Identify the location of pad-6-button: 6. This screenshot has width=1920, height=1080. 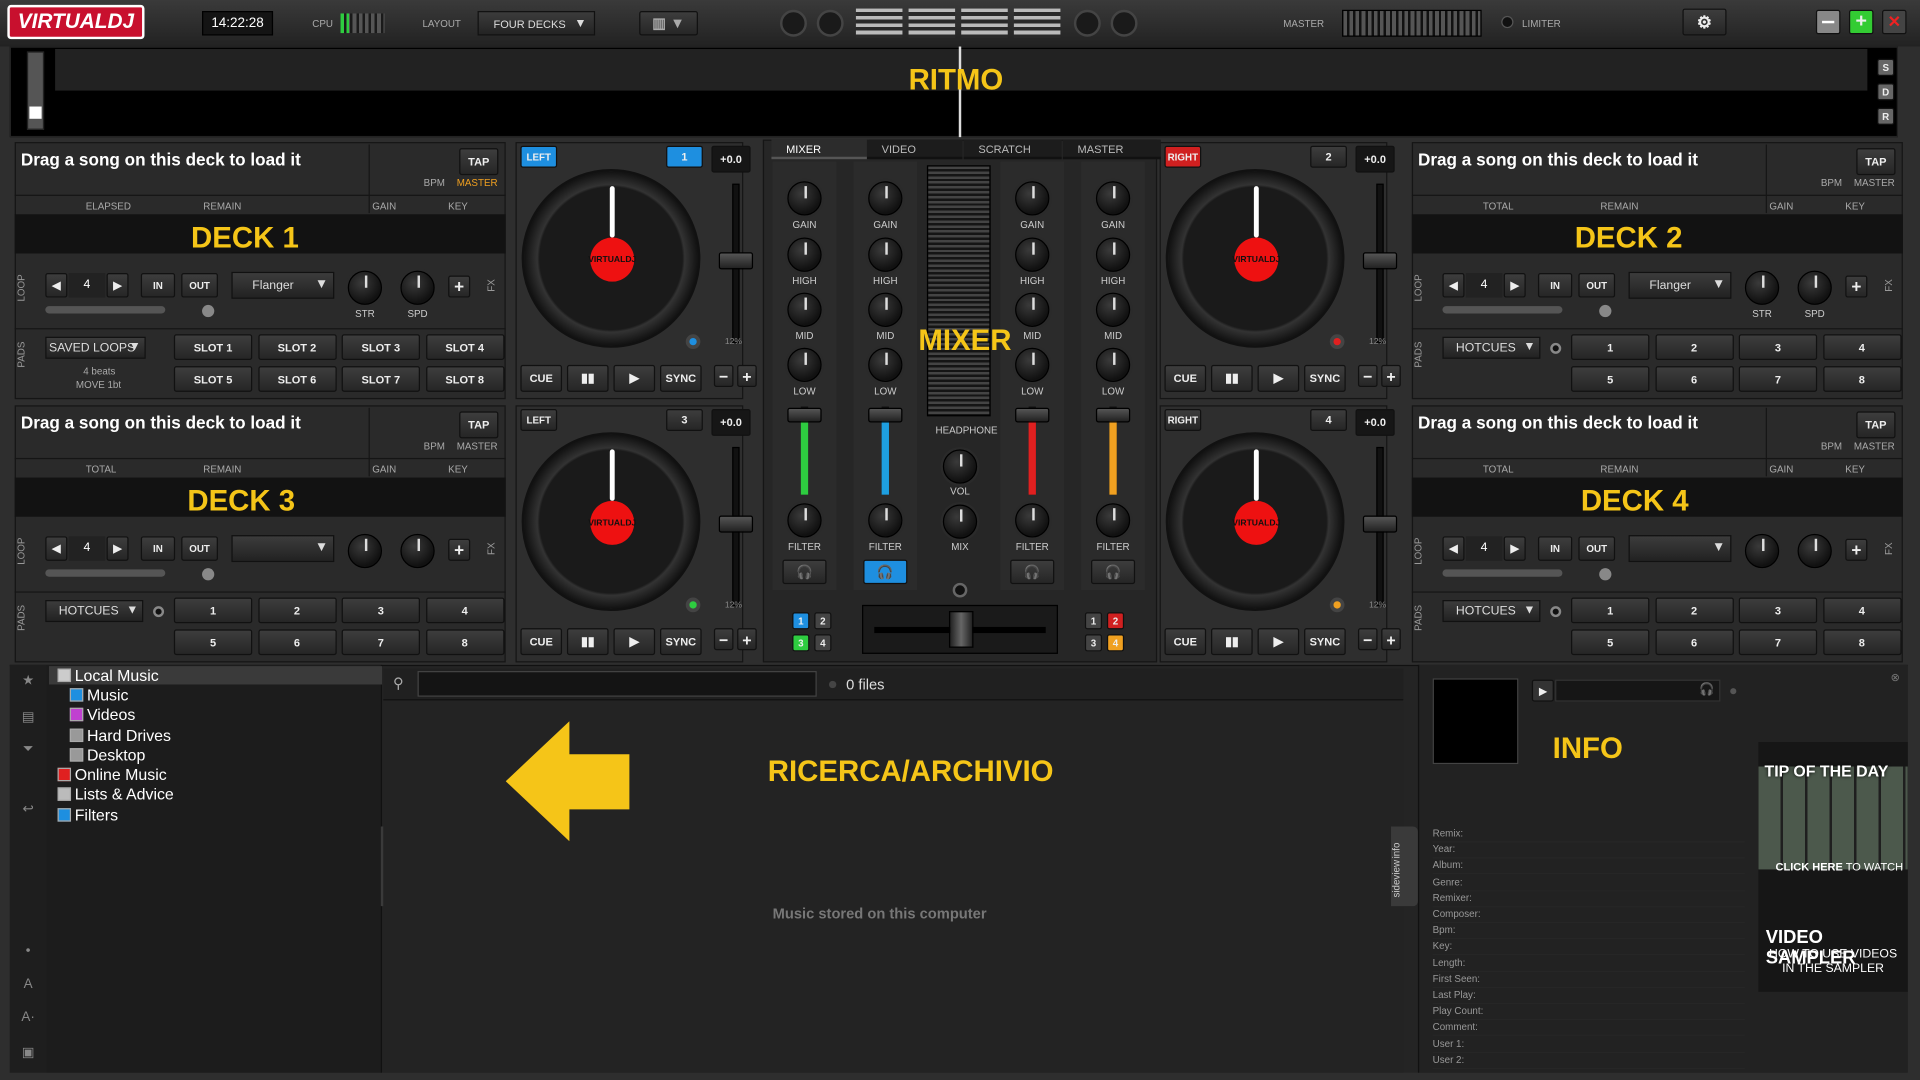
(1694, 642).